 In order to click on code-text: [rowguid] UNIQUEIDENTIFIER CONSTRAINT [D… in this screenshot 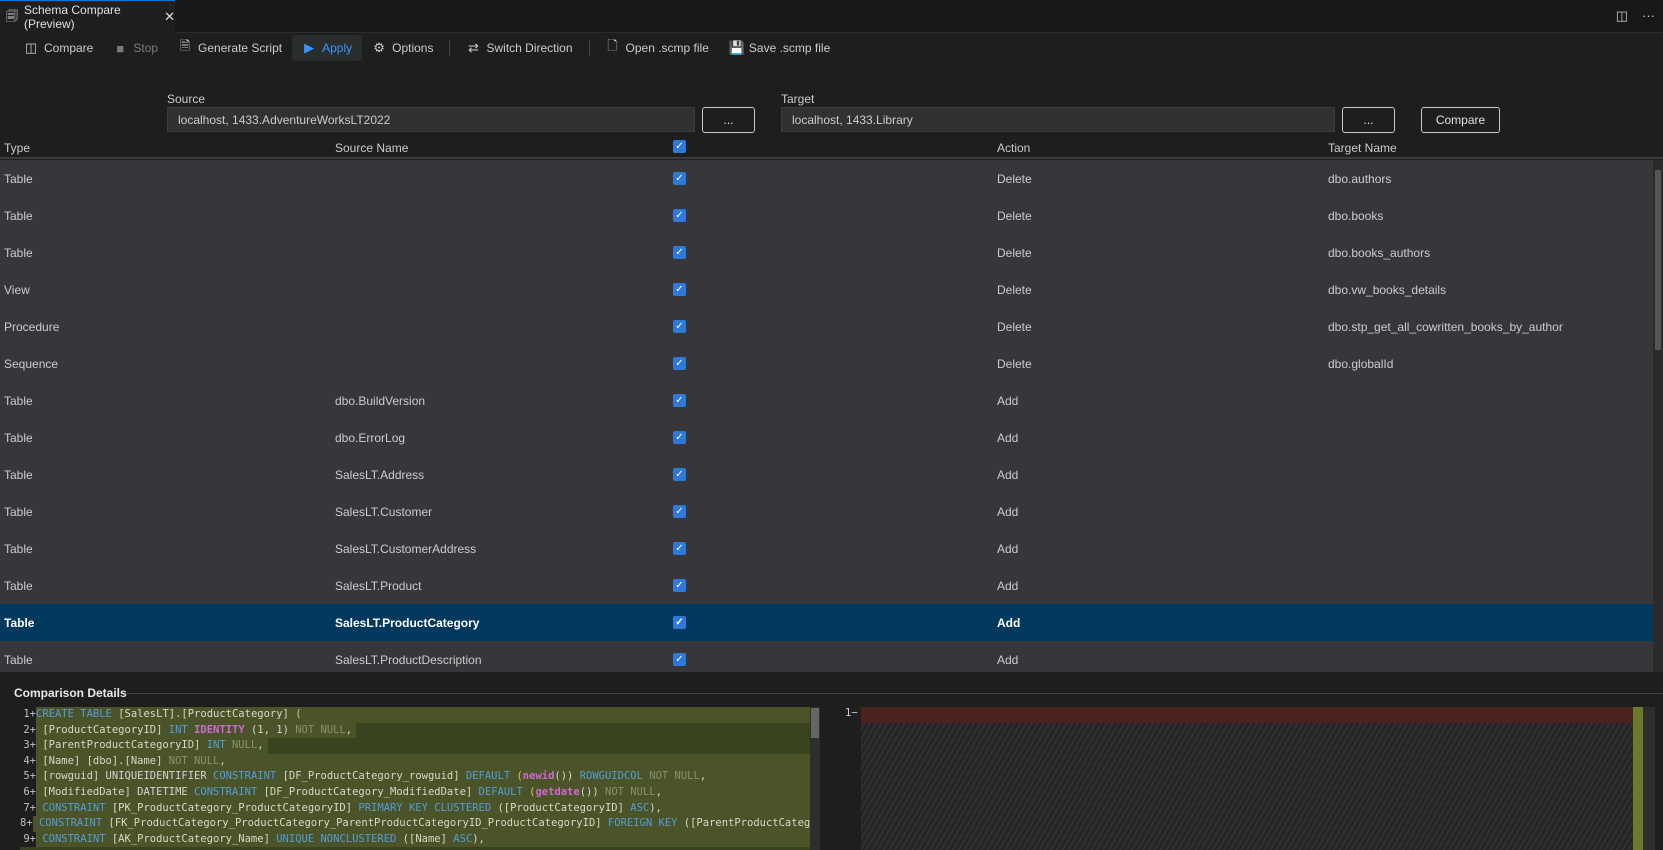, I will do `click(428, 777)`.